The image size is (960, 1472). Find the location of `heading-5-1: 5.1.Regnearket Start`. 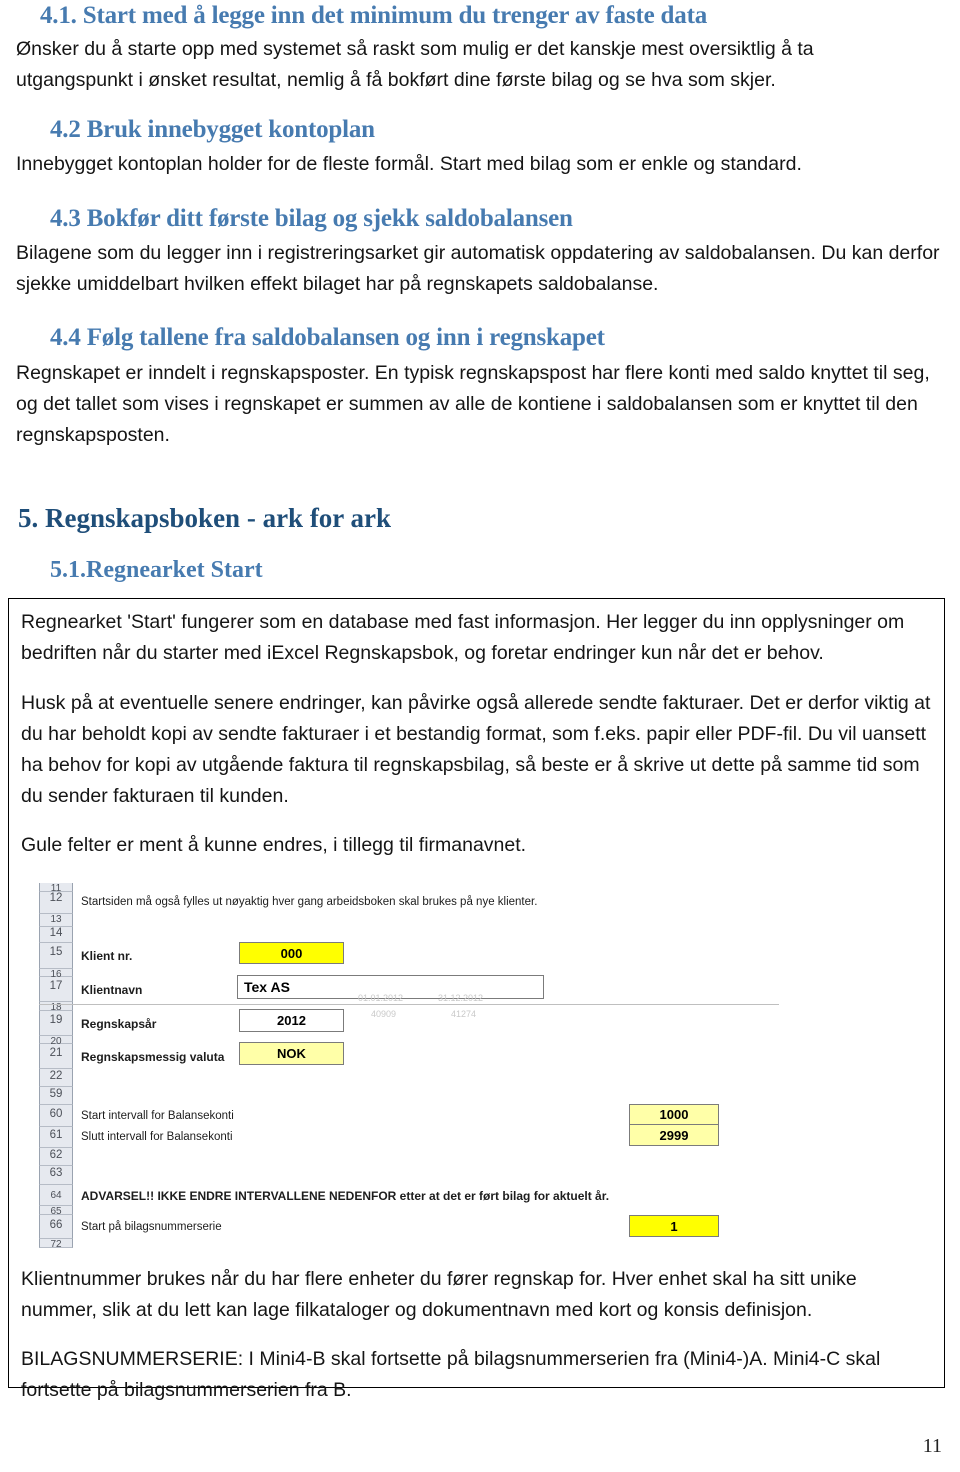

heading-5-1: 5.1.Regnearket Start is located at coordinates (156, 570).